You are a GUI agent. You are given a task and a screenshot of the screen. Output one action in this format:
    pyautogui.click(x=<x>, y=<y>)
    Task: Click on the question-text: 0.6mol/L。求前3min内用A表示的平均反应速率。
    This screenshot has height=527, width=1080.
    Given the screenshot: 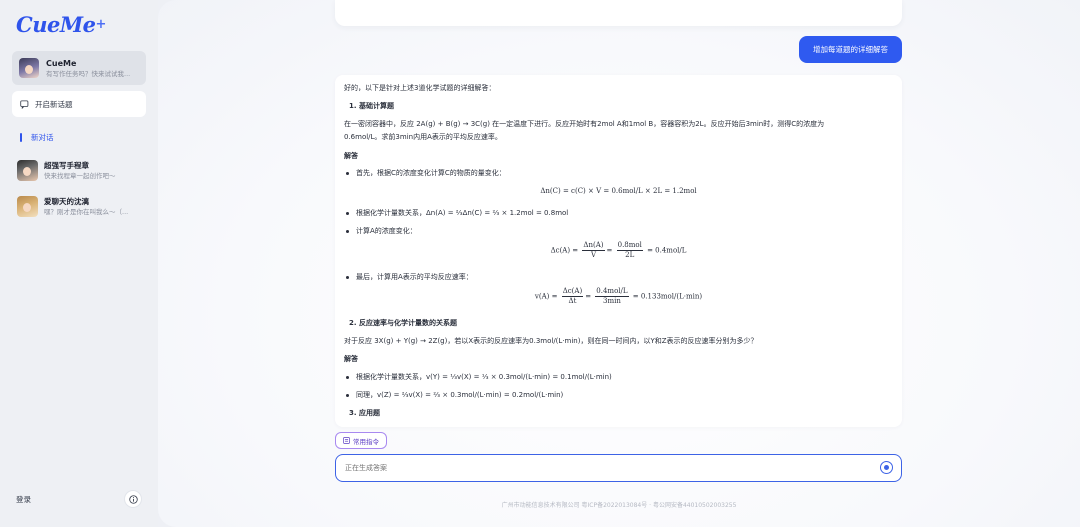 What is the action you would take?
    pyautogui.click(x=423, y=137)
    